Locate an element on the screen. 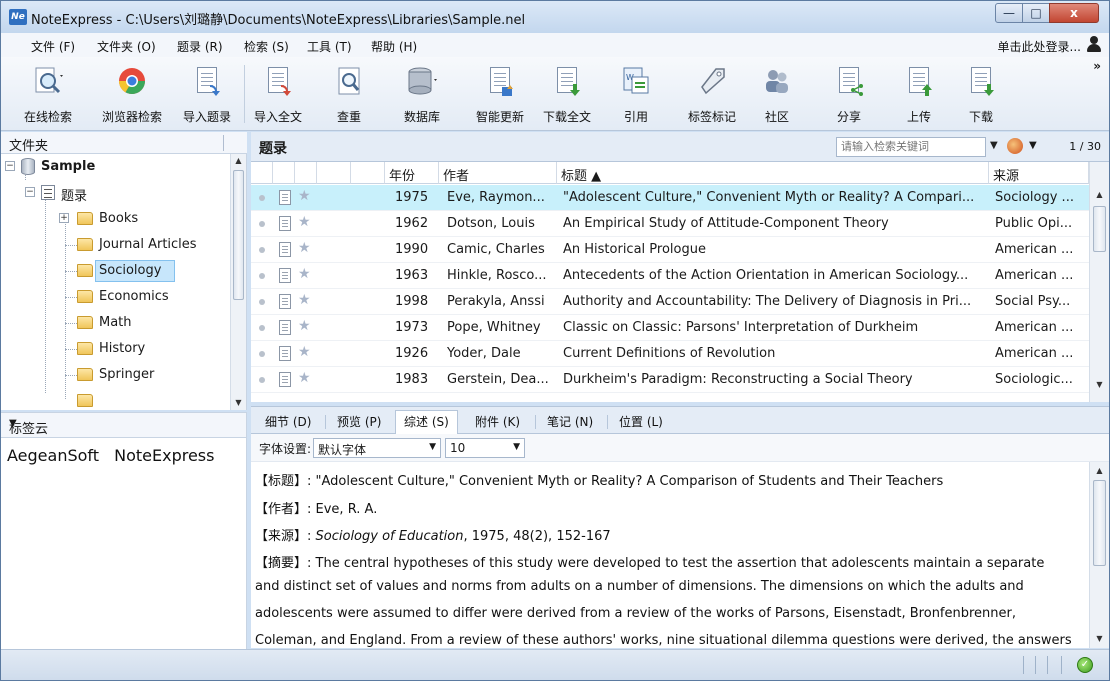 The width and height of the screenshot is (1110, 681). tree-node-books: + Books is located at coordinates (116, 219).